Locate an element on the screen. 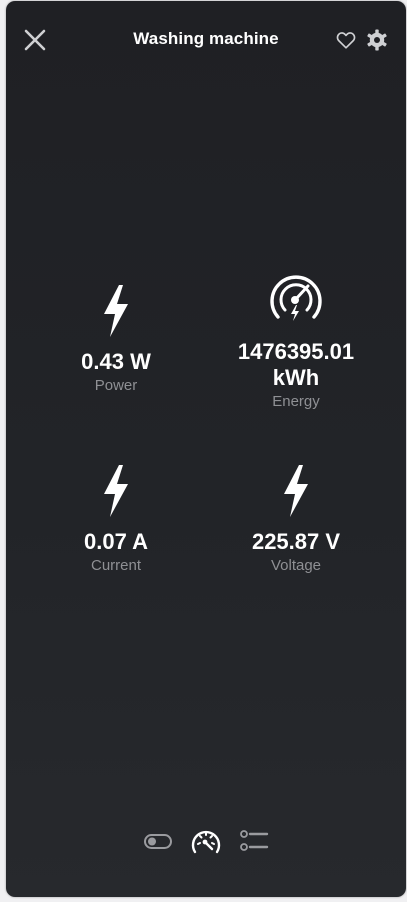  close-button is located at coordinates (35, 40).